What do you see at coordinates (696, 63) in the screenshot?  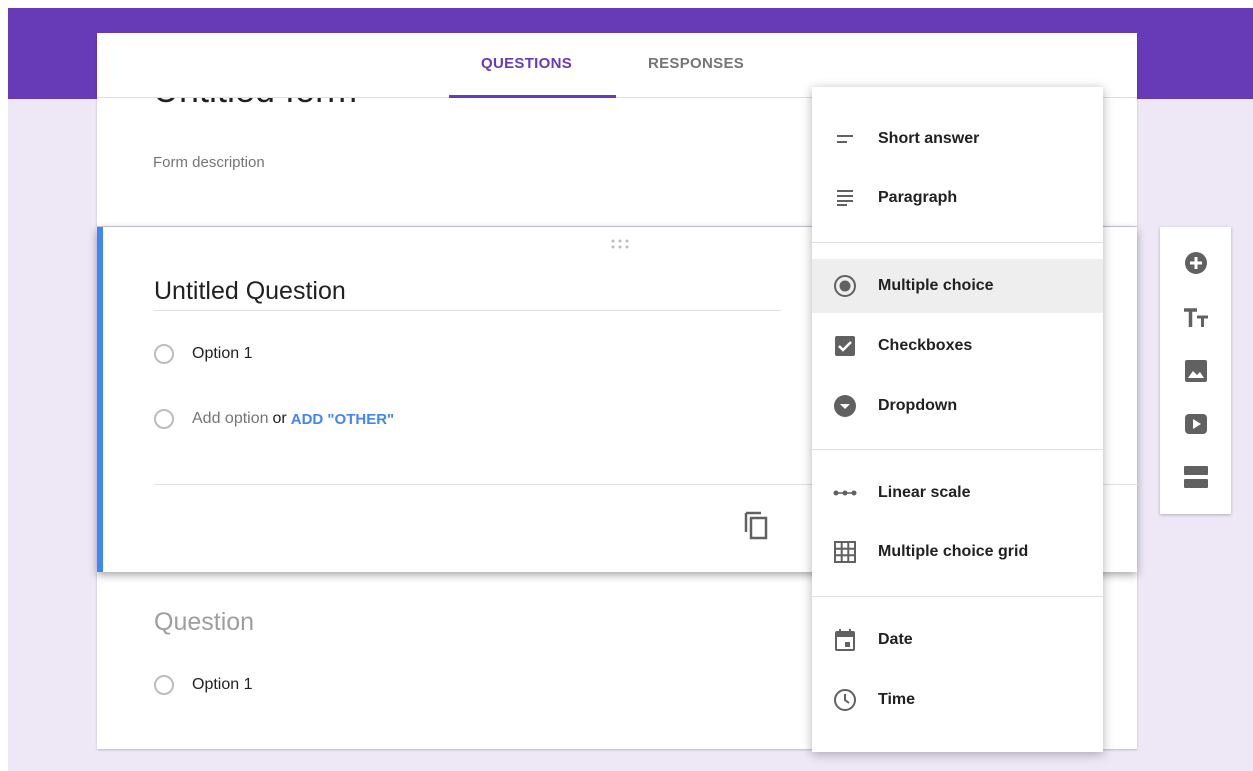 I see `tab-responses: RESPONSES` at bounding box center [696, 63].